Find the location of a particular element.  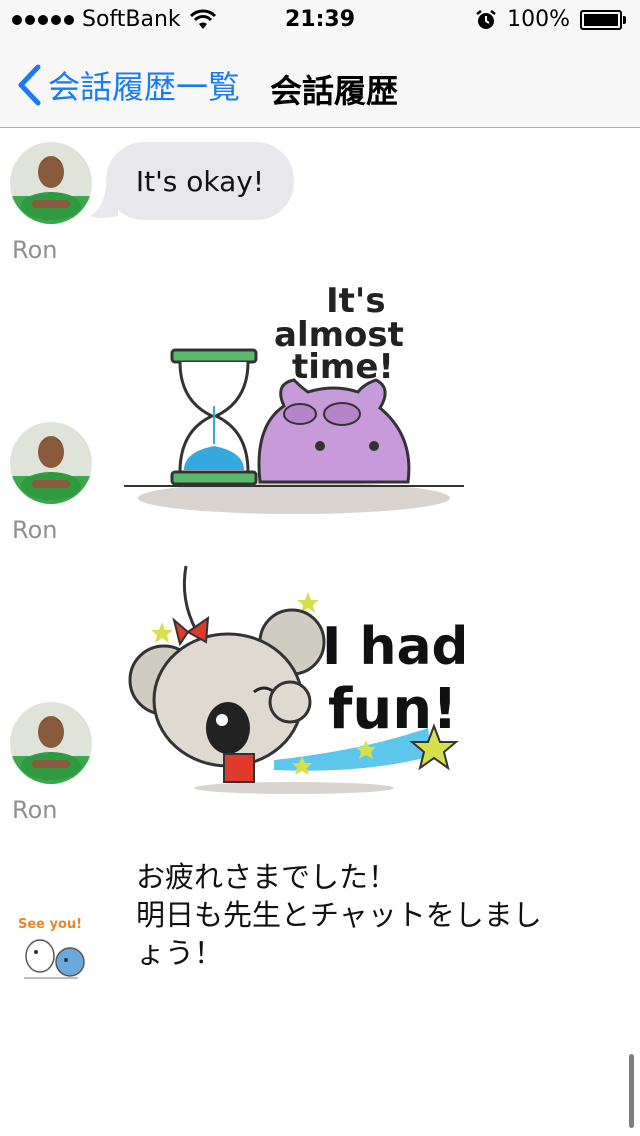

message-text: It's okay! is located at coordinates (200, 181).